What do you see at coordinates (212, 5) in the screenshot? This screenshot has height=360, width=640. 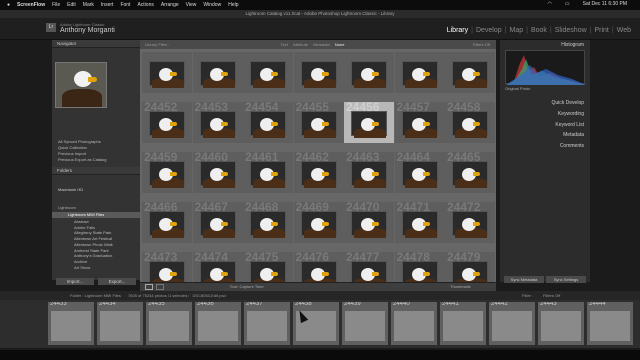 I see `menu-window: Window` at bounding box center [212, 5].